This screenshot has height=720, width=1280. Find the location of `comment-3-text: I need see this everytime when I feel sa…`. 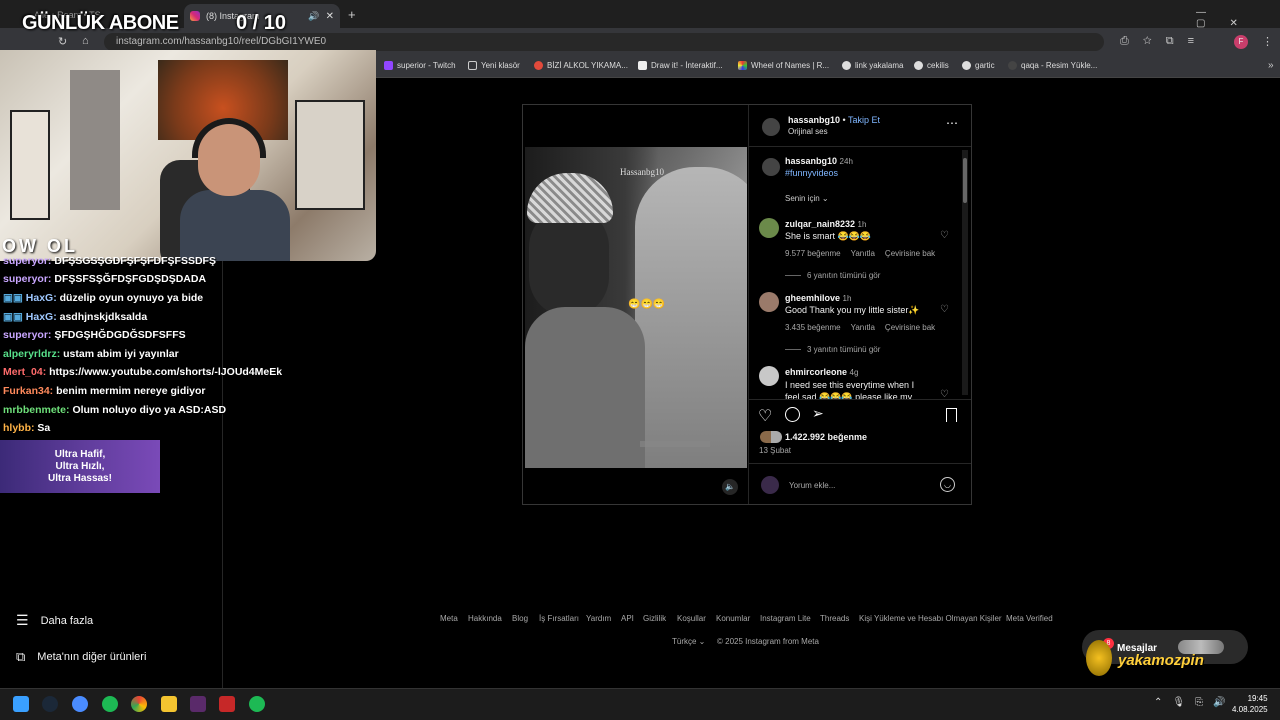

comment-3-text: I need see this everytime when I feel sa… is located at coordinates (850, 389).